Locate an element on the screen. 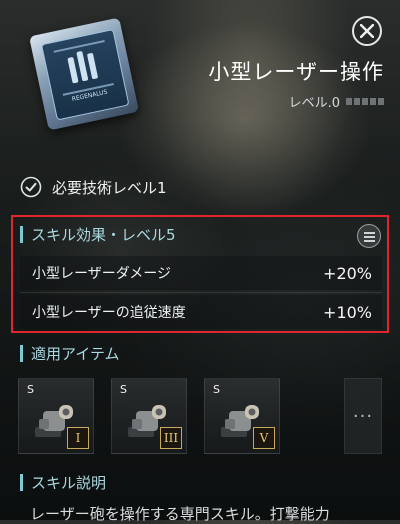 The image size is (400, 524). close-button is located at coordinates (367, 31).